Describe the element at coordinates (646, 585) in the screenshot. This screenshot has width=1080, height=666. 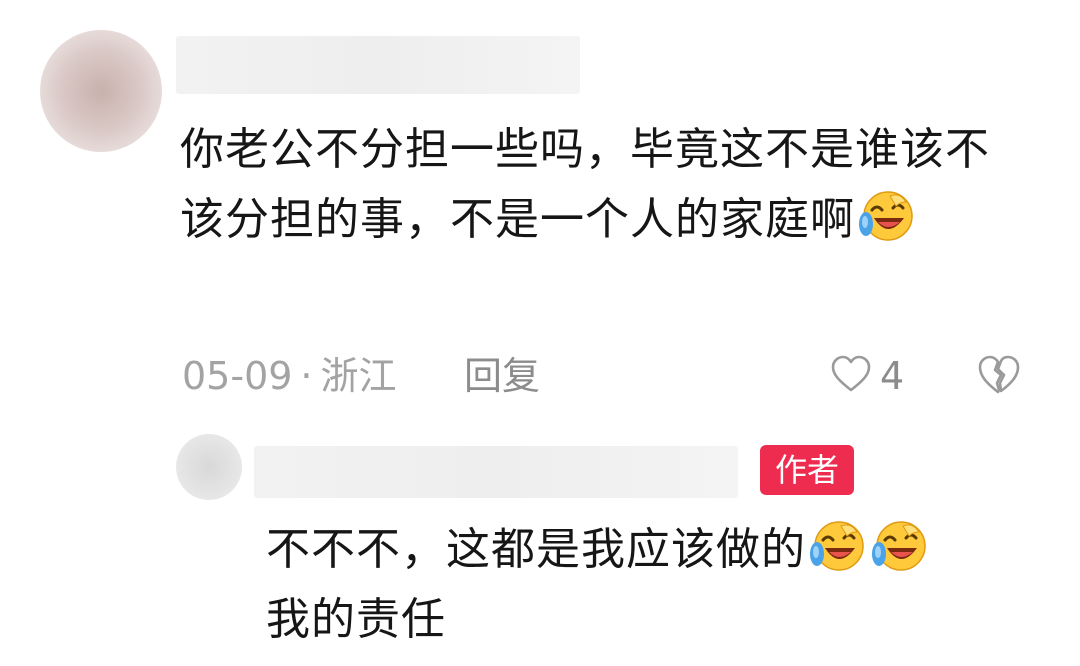
I see `reply-text: 不不不，这都是我应该做的 我的责任` at that location.